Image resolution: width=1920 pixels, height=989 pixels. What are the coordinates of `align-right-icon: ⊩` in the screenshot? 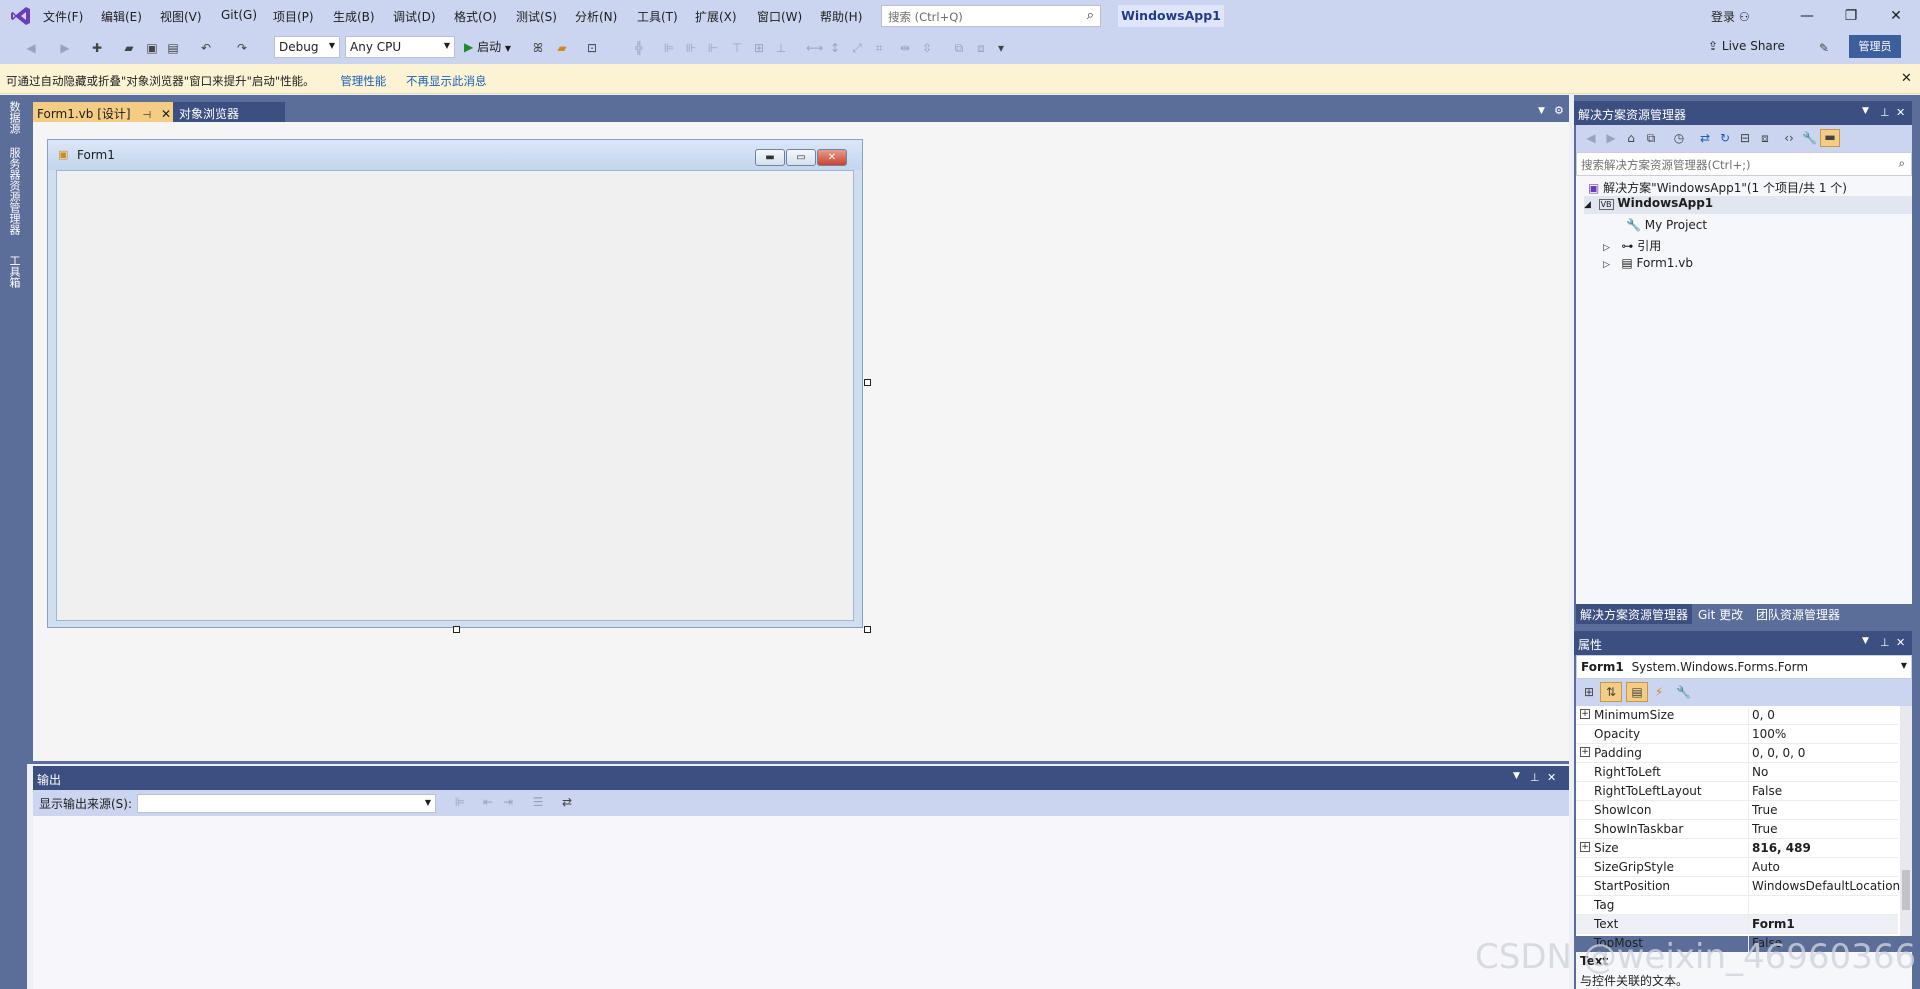 It's located at (713, 48).